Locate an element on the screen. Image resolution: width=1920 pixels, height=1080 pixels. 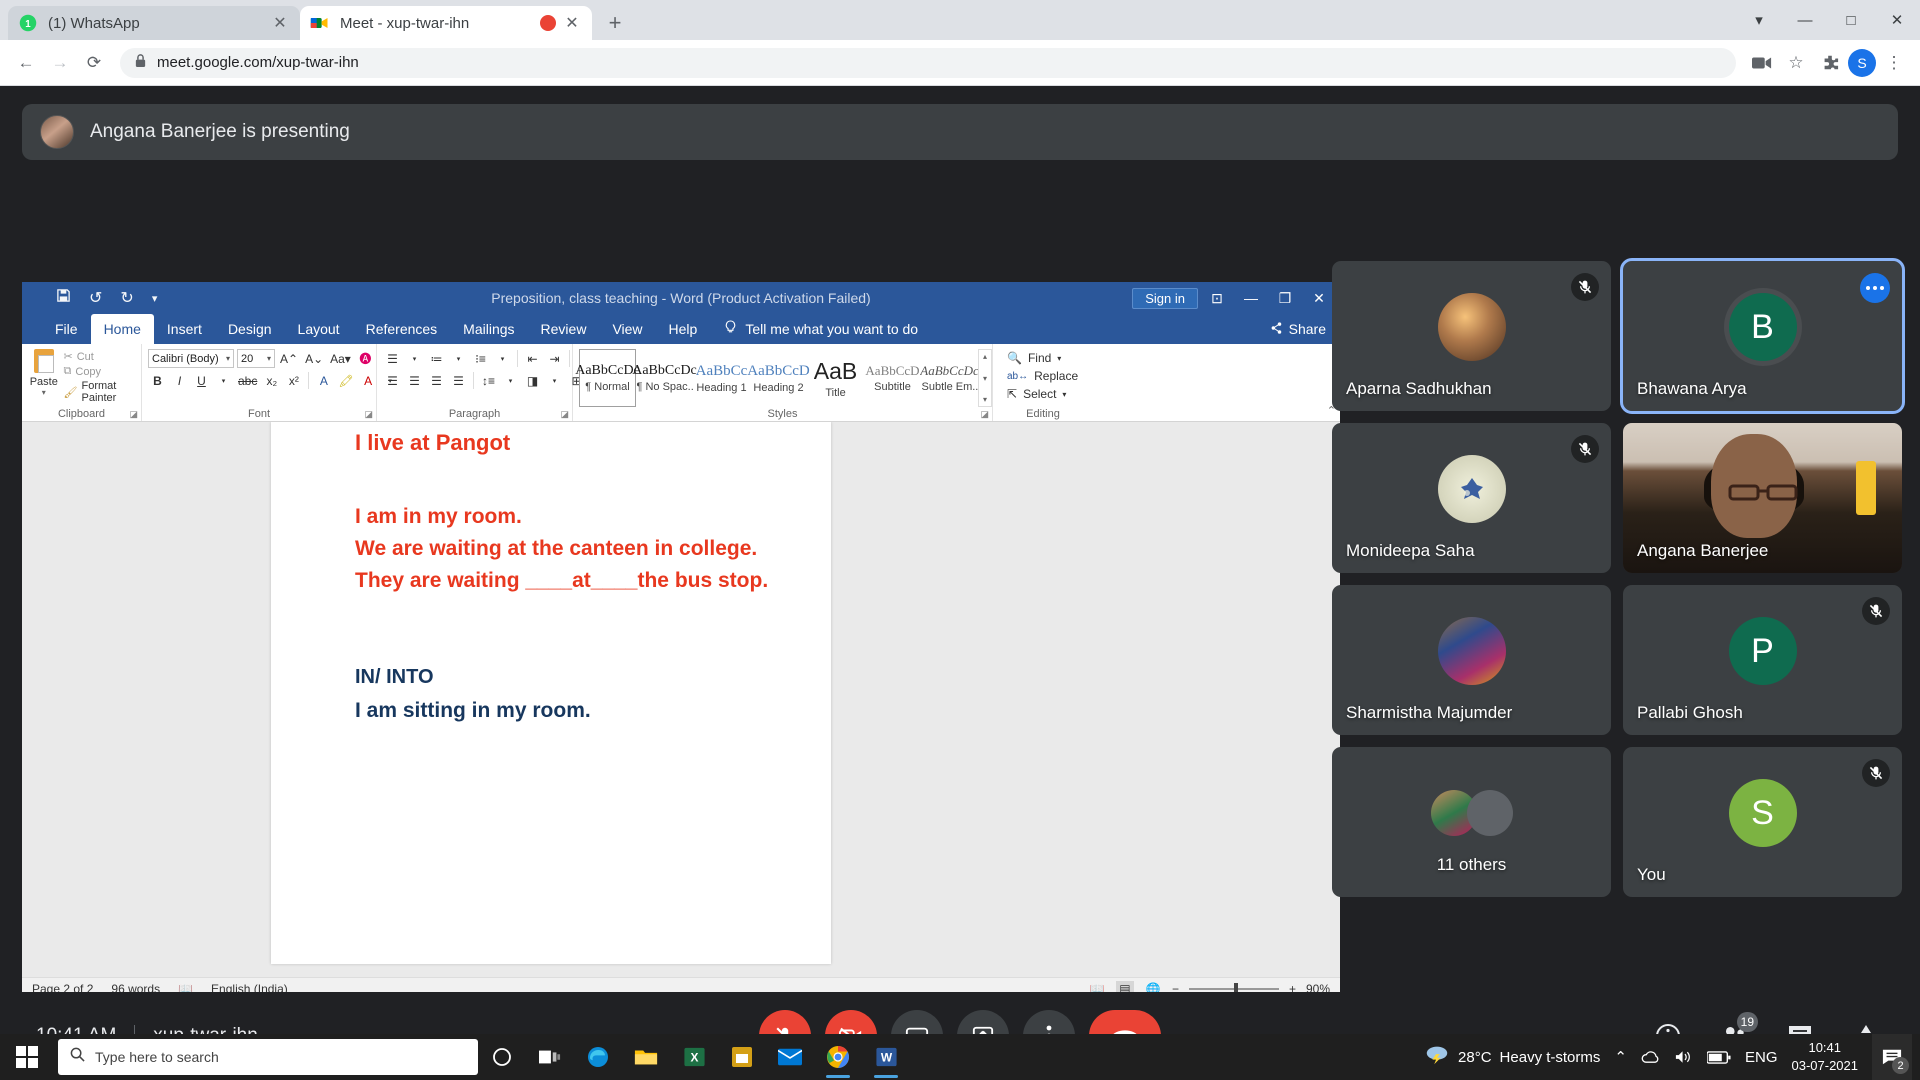
minimize-button: — is located at coordinates (1805, 20).